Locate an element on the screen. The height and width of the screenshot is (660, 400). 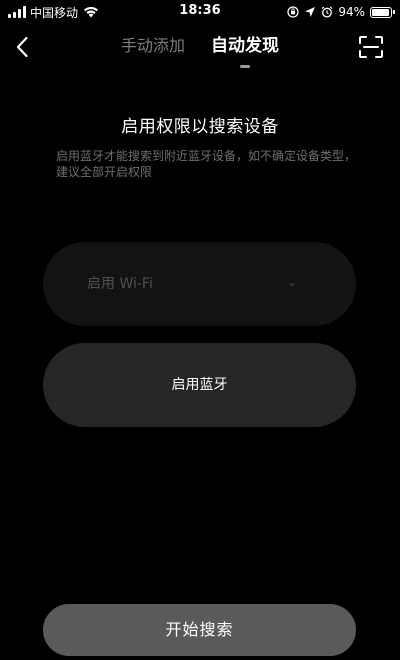
enable-bluetooth-label: 启用蓝牙 is located at coordinates (199, 385).